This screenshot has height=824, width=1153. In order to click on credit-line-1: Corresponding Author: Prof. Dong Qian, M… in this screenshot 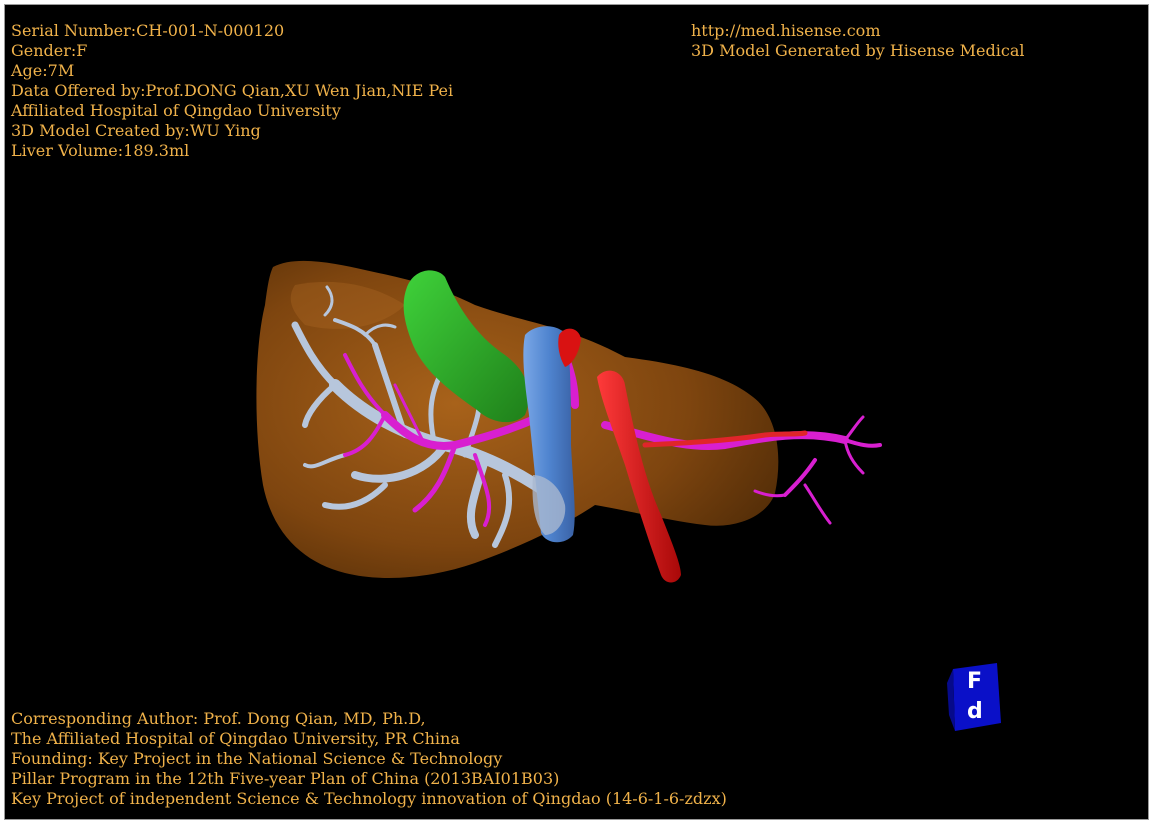, I will do `click(218, 718)`.